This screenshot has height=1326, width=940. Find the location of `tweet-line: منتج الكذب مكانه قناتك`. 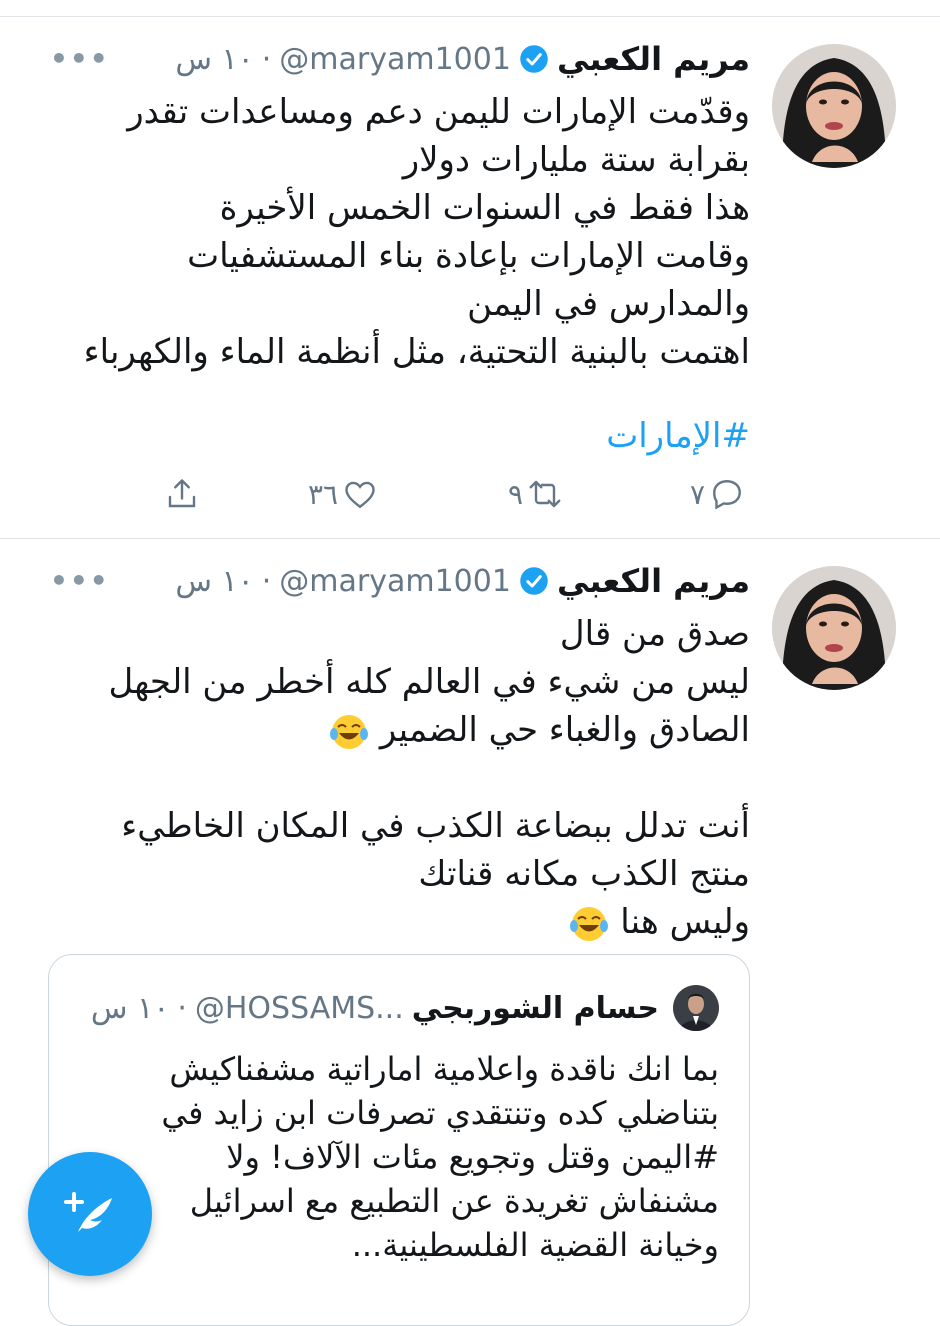

tweet-line: منتج الكذب مكانه قناتك is located at coordinates (584, 874).